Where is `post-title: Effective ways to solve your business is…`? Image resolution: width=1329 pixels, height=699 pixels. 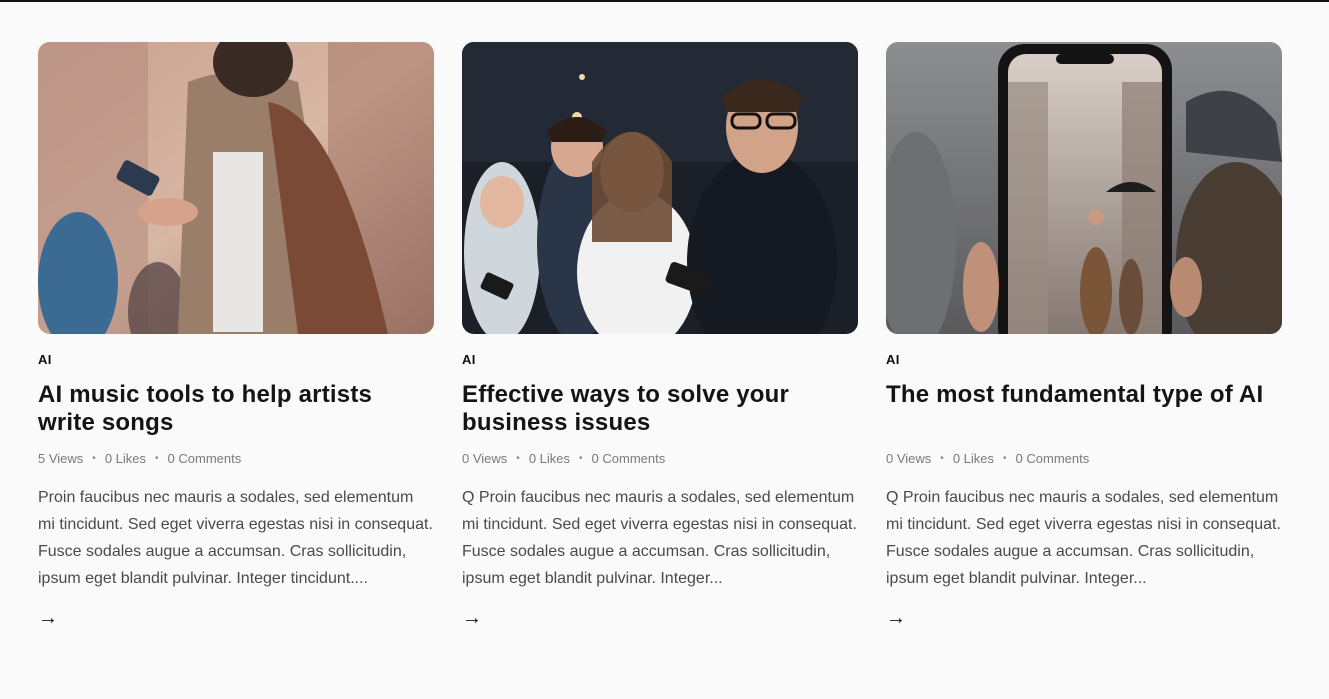
post-title: Effective ways to solve your business is… is located at coordinates (660, 409).